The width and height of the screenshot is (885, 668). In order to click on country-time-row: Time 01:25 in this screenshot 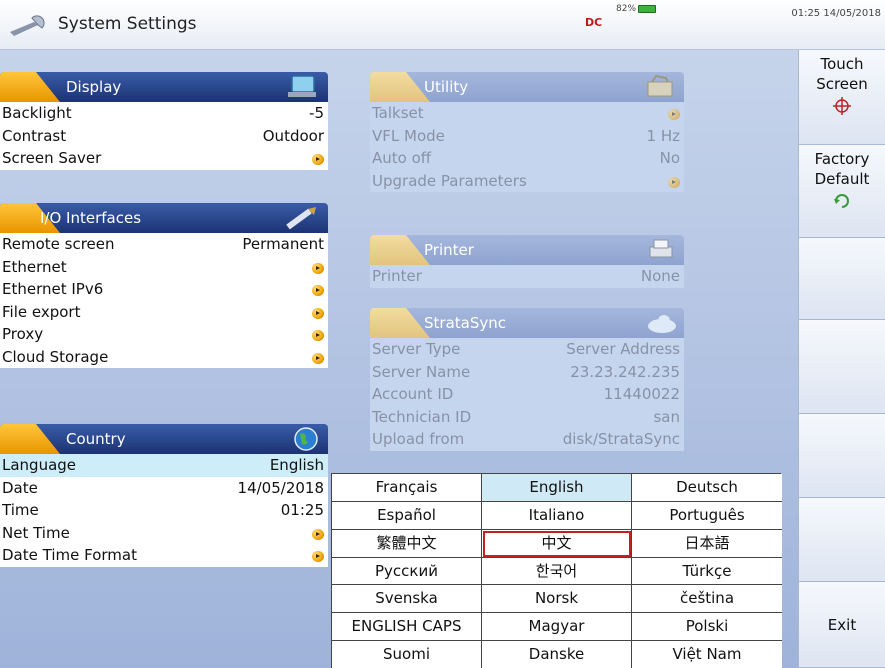, I will do `click(164, 510)`.